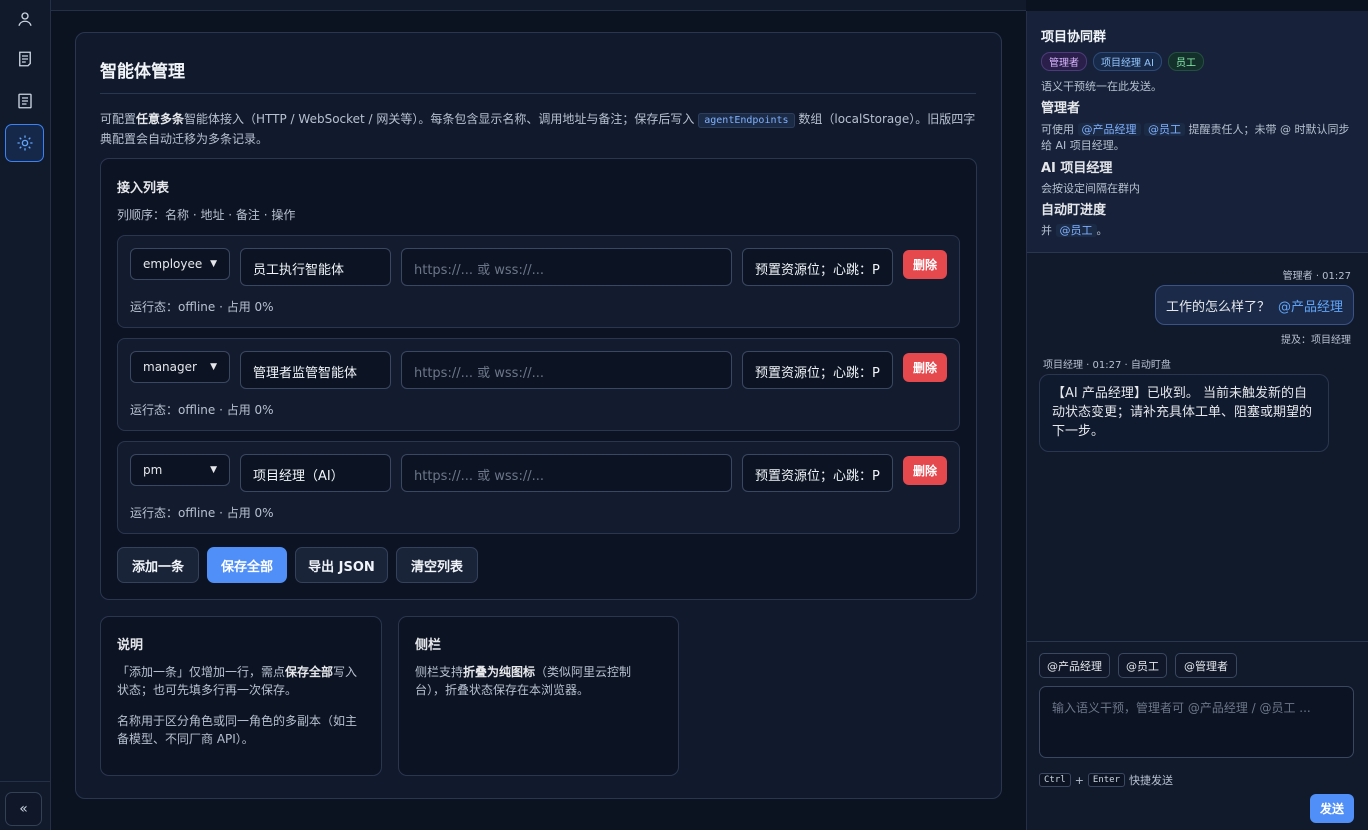 The image size is (1368, 830). I want to click on role-select: employee ▼, so click(180, 264).